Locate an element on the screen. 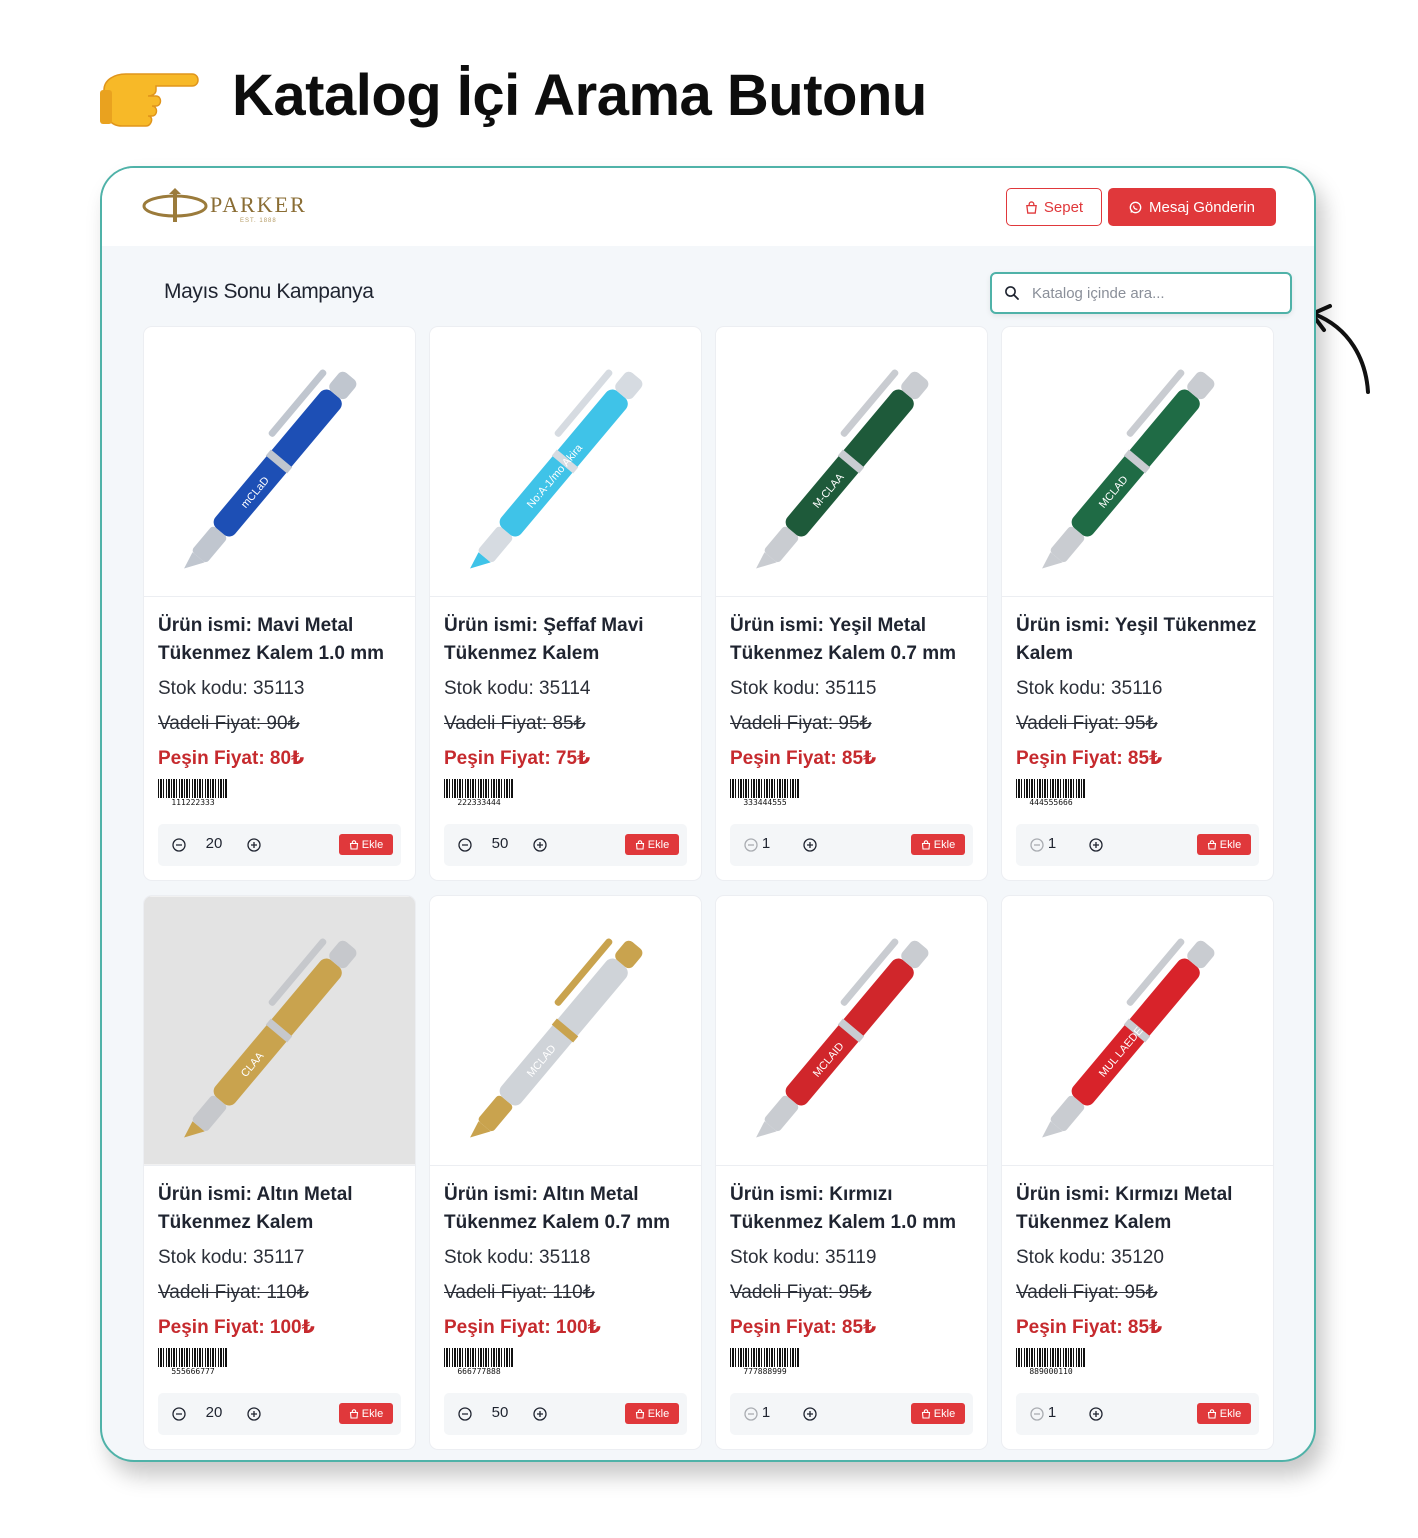 The width and height of the screenshot is (1418, 1538). product-image: CLAA is located at coordinates (279, 1031).